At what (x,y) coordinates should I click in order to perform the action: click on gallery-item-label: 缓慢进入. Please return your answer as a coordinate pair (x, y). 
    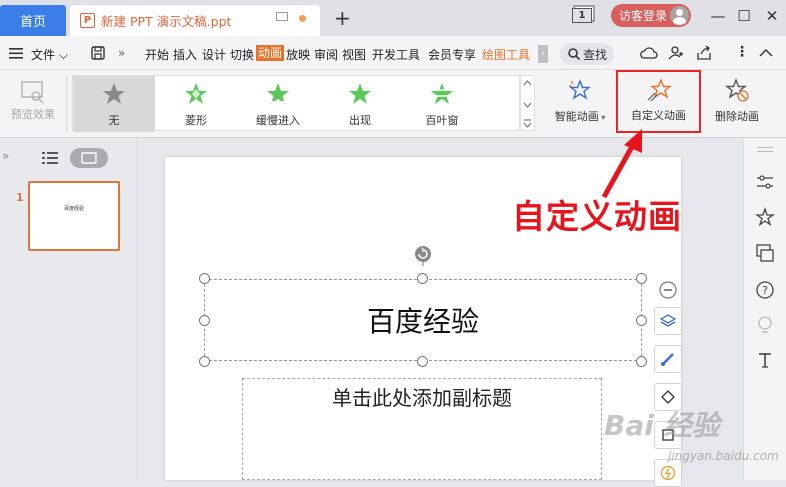
    Looking at the image, I should click on (278, 120).